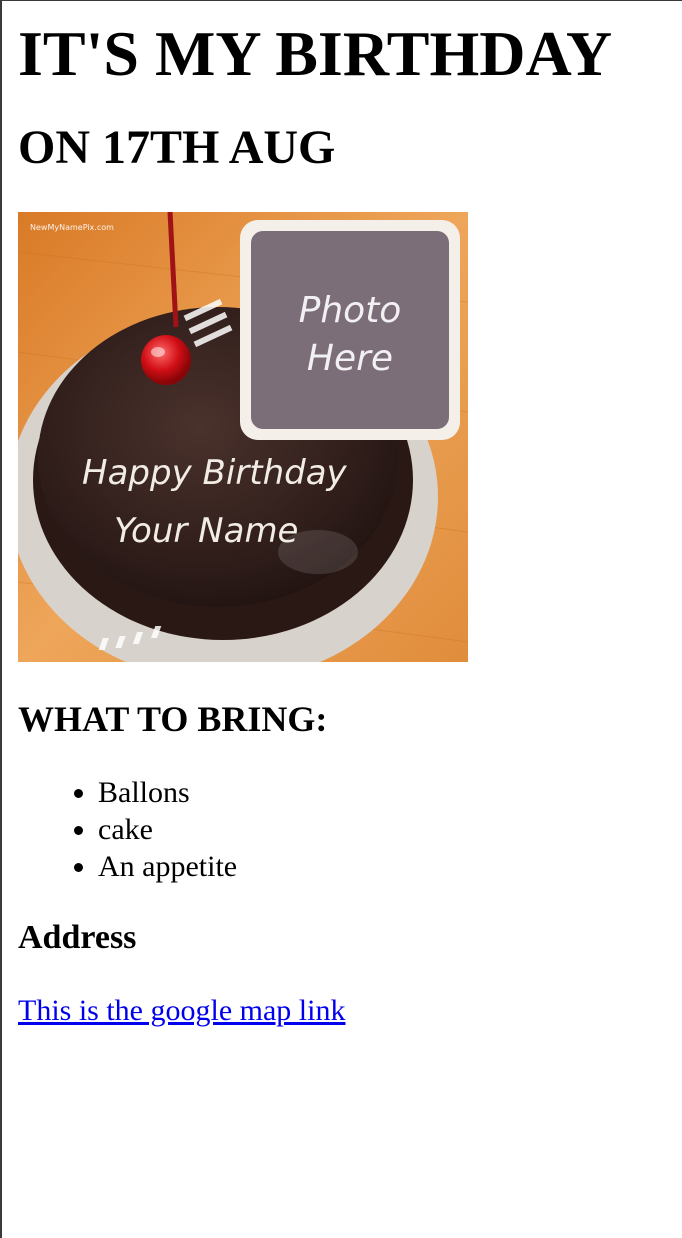 The height and width of the screenshot is (1238, 682). Describe the element at coordinates (390, 792) in the screenshot. I see `list-item: Ballons` at that location.